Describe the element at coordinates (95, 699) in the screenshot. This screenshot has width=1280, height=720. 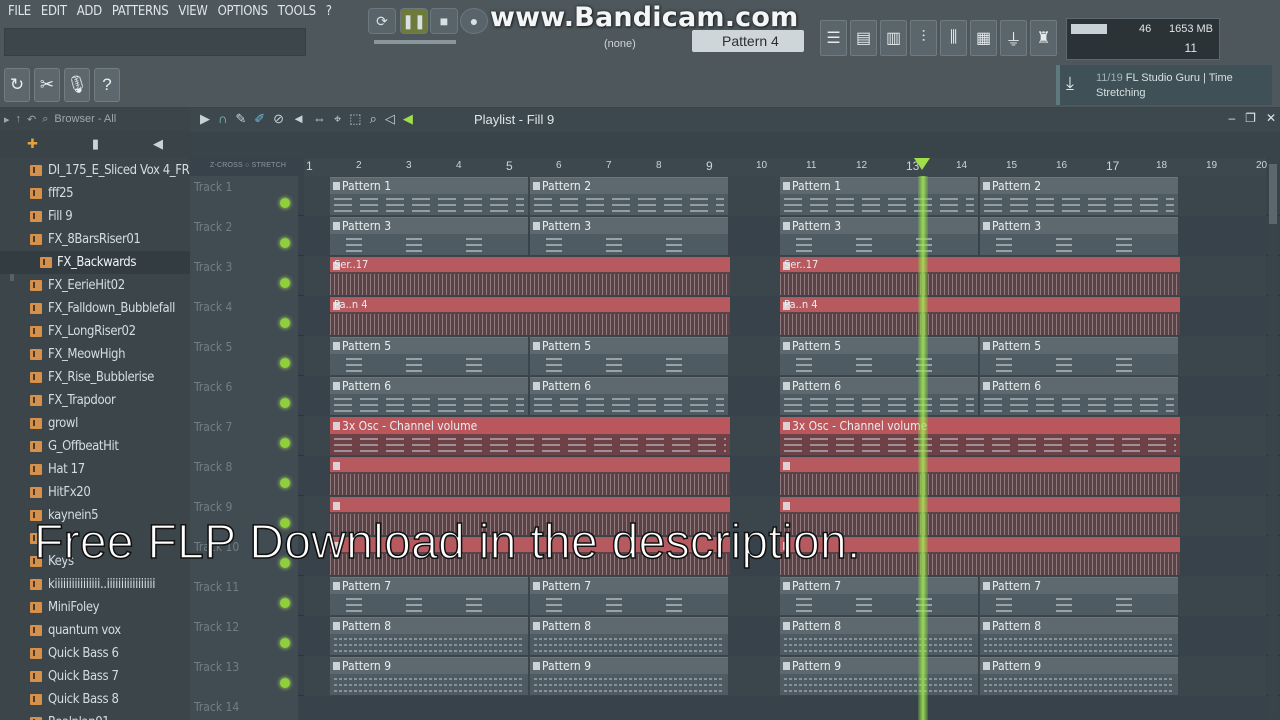
I see `browser-item: Quick Bass 8` at that location.